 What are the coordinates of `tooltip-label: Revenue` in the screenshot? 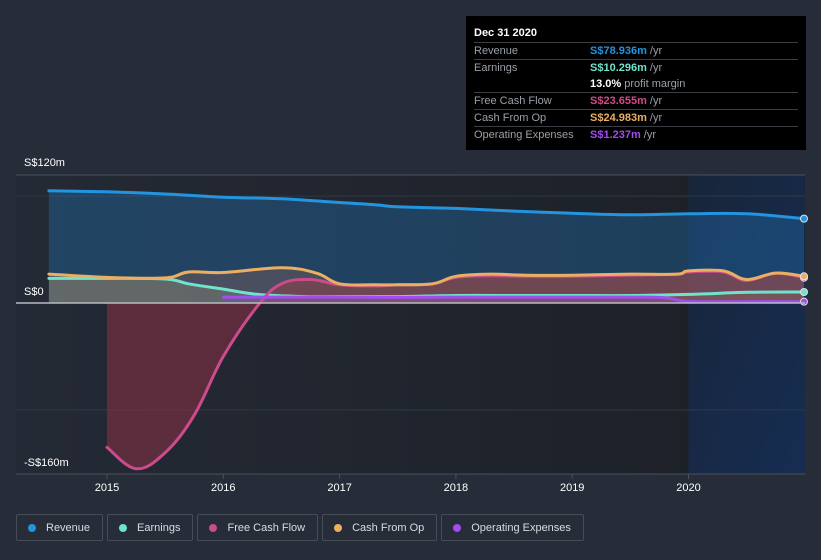 It's located at (496, 51).